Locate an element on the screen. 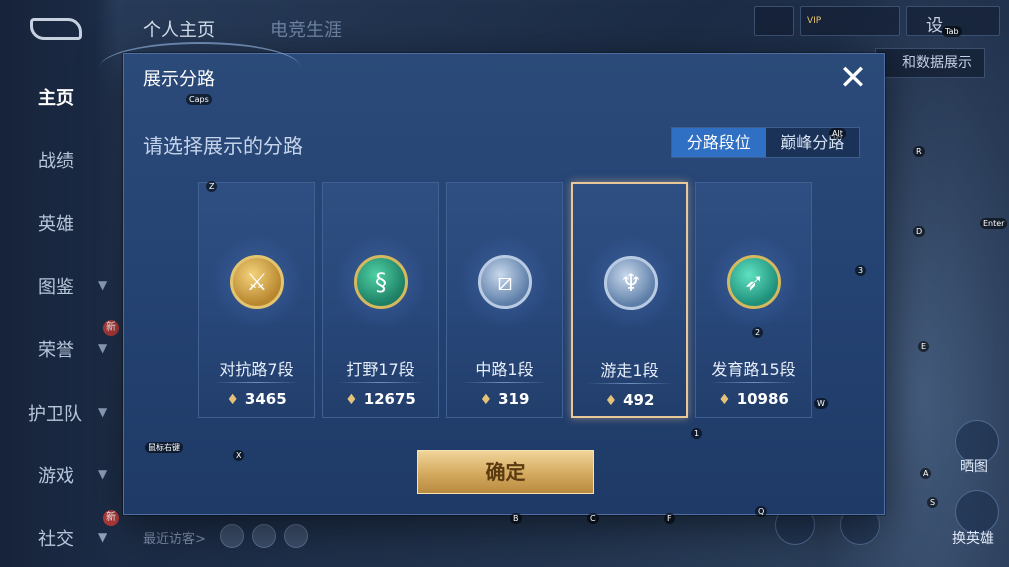  card-label: 打野17段 is located at coordinates (380, 369).